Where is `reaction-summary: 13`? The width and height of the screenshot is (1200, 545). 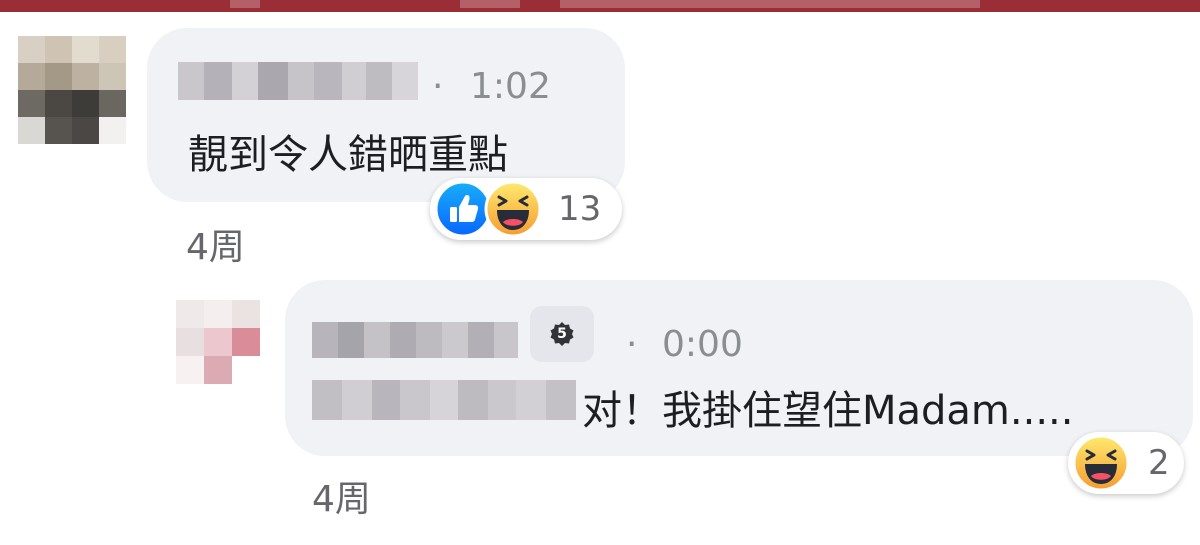 reaction-summary: 13 is located at coordinates (526, 209).